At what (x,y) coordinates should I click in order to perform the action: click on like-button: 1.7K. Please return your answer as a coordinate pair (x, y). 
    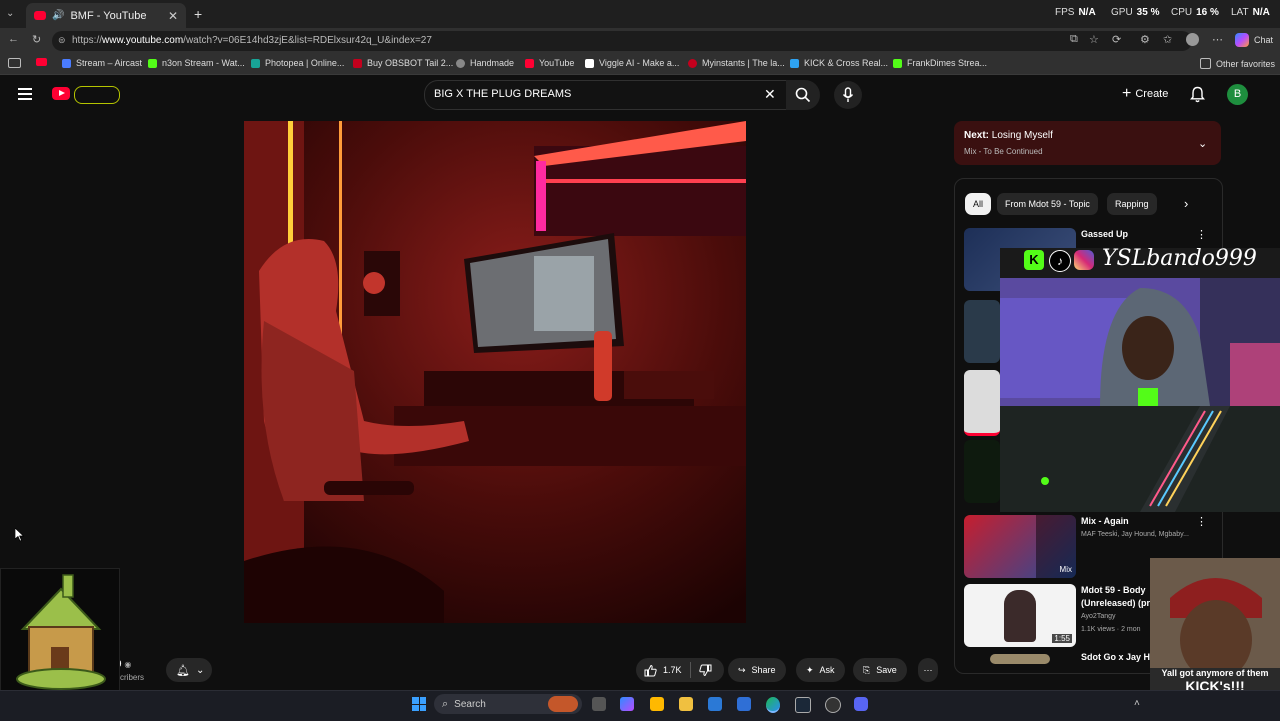
    Looking at the image, I should click on (663, 670).